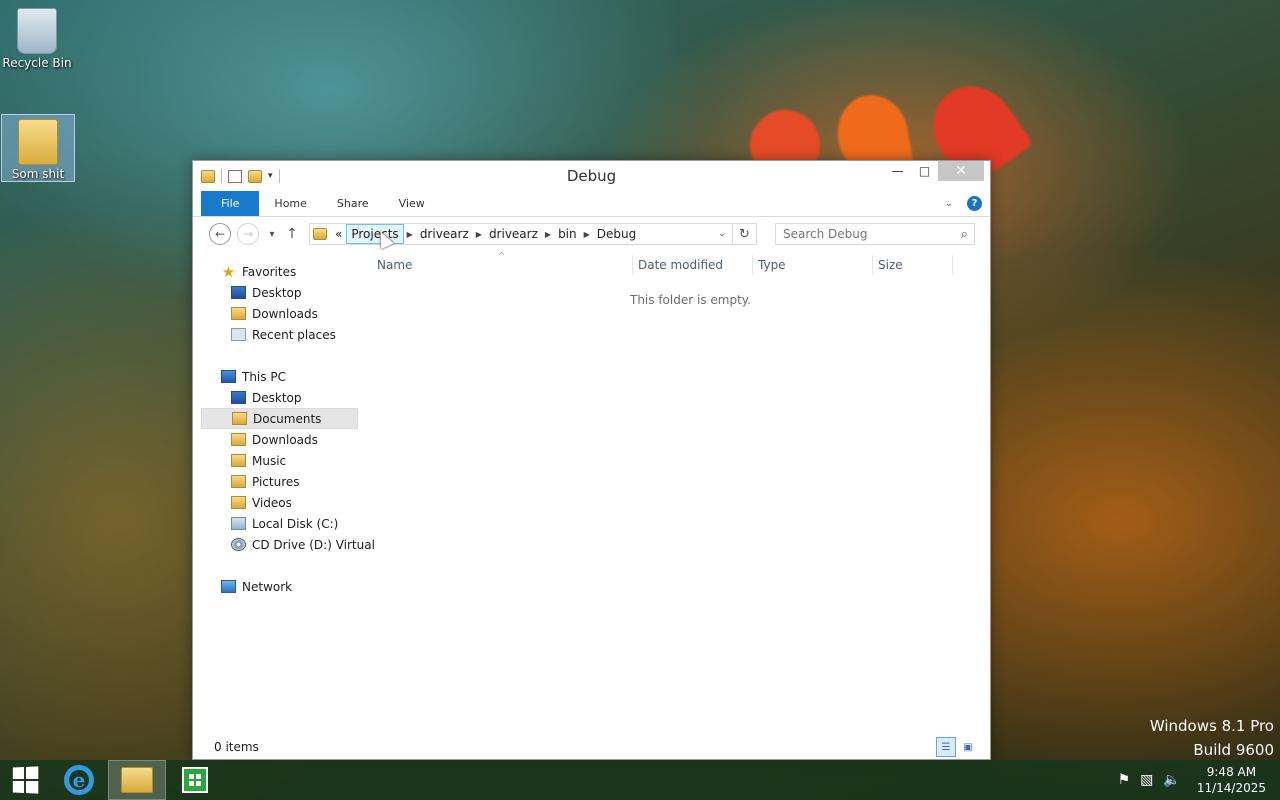 The height and width of the screenshot is (800, 1280). I want to click on cd-drive-icon, so click(238, 544).